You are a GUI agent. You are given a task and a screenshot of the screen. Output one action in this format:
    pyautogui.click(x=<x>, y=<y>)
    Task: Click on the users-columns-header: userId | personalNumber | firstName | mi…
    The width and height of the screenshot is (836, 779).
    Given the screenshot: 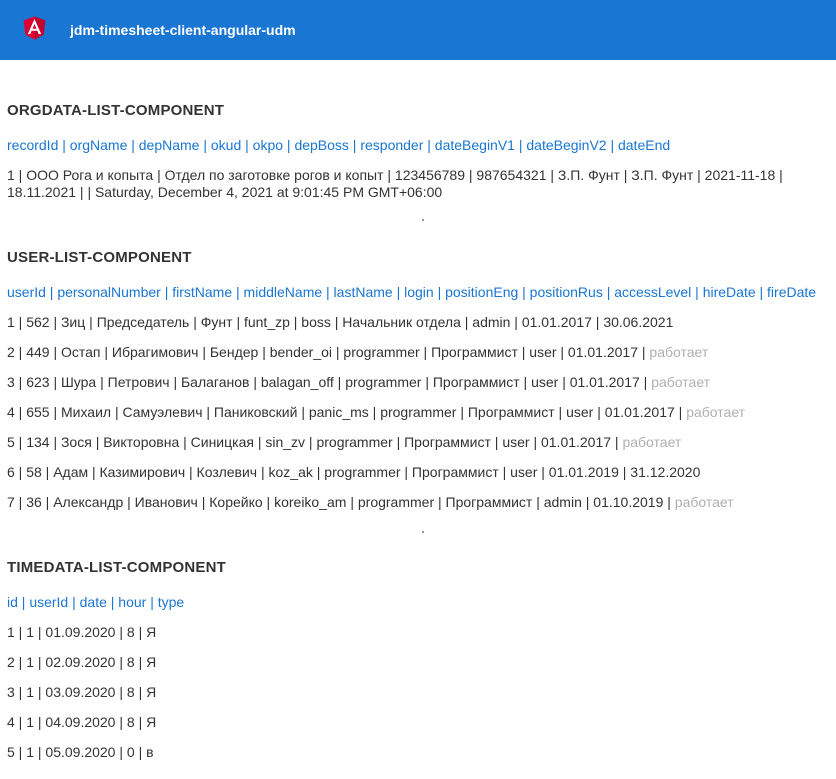 What is the action you would take?
    pyautogui.click(x=412, y=292)
    